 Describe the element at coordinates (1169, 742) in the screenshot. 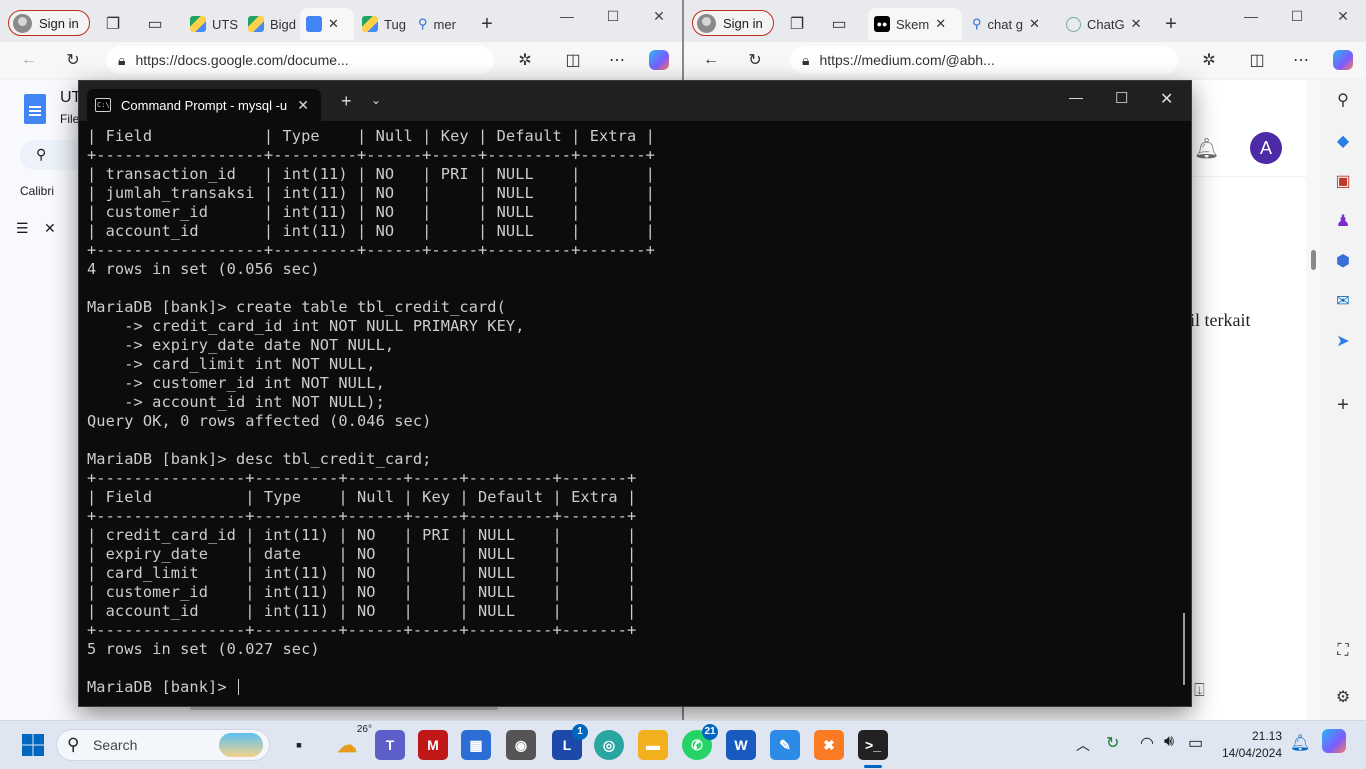

I see `volume-icon: 🔊︎` at that location.